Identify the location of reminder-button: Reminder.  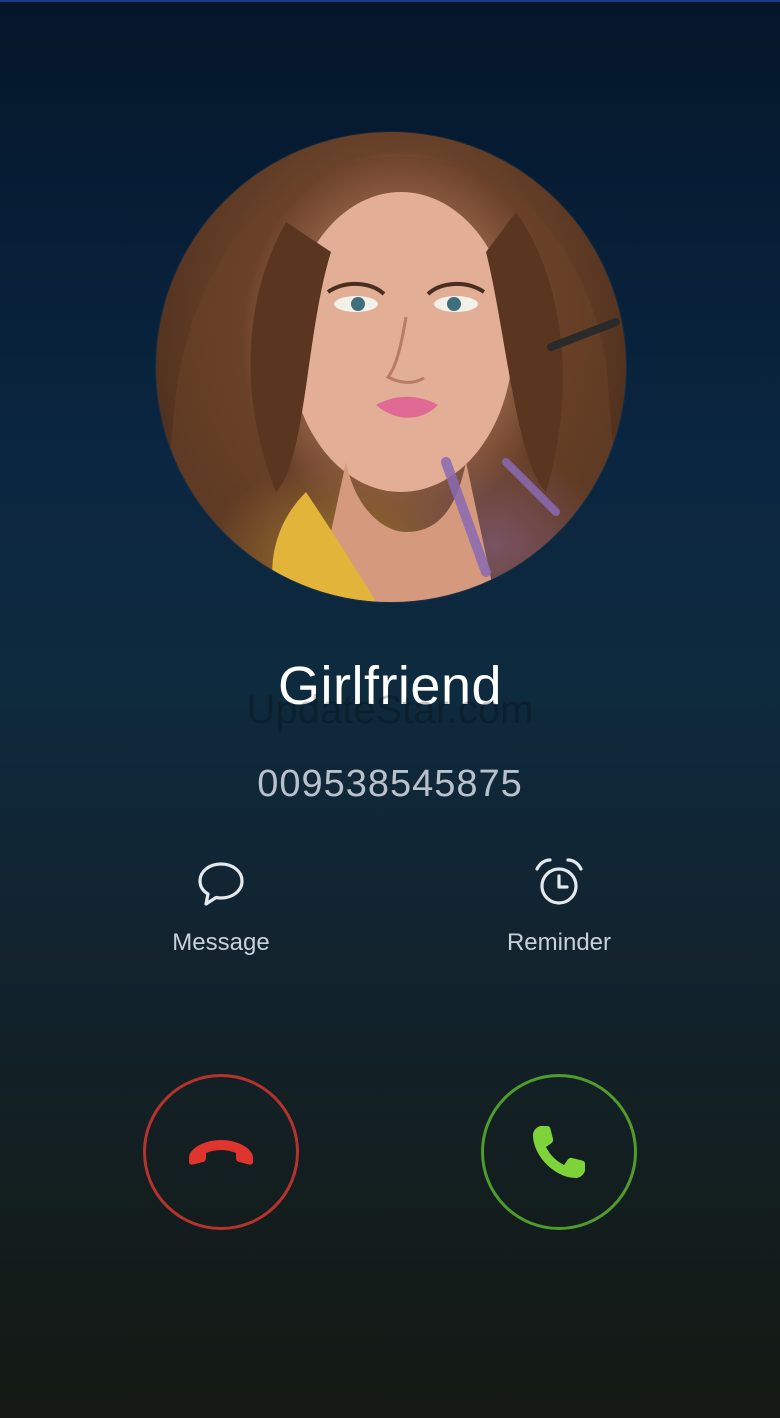
(559, 906).